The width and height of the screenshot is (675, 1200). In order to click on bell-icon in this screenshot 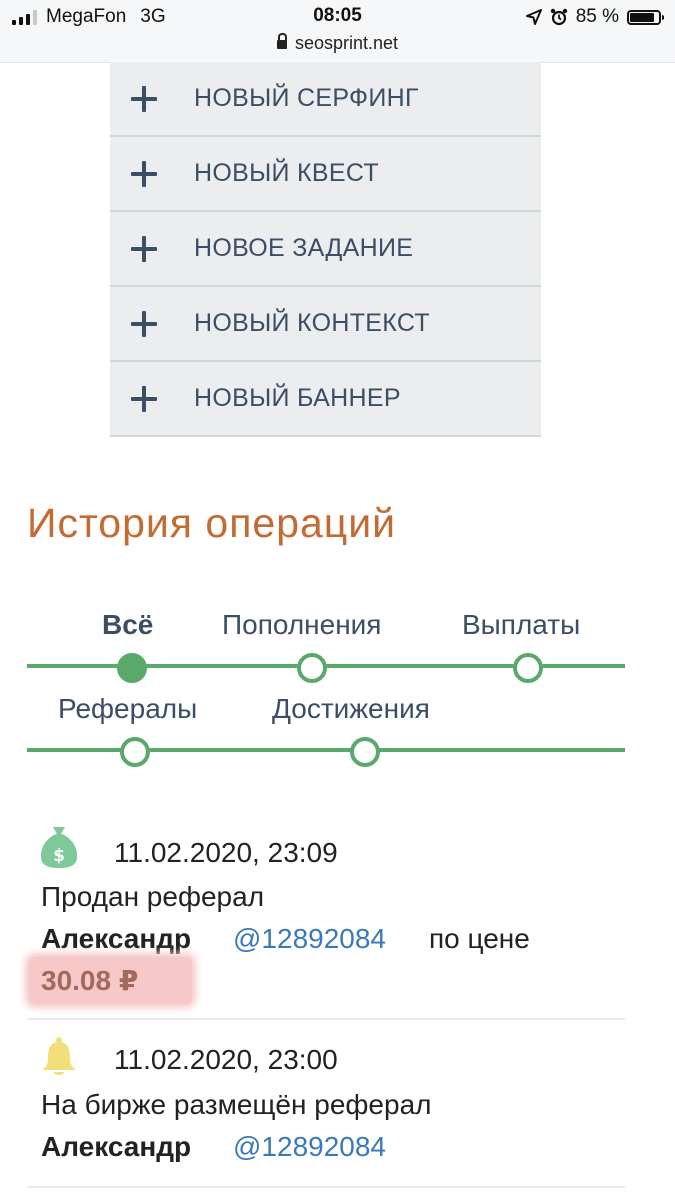, I will do `click(59, 1056)`.